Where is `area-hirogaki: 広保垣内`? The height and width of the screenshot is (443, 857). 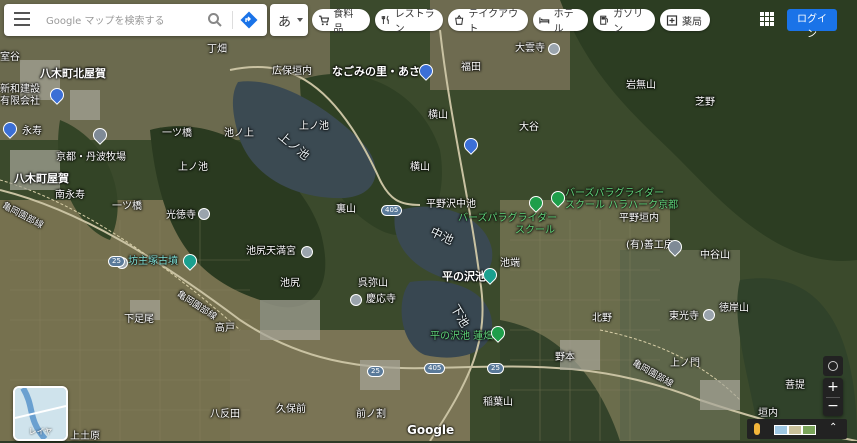 area-hirogaki: 広保垣内 is located at coordinates (292, 71).